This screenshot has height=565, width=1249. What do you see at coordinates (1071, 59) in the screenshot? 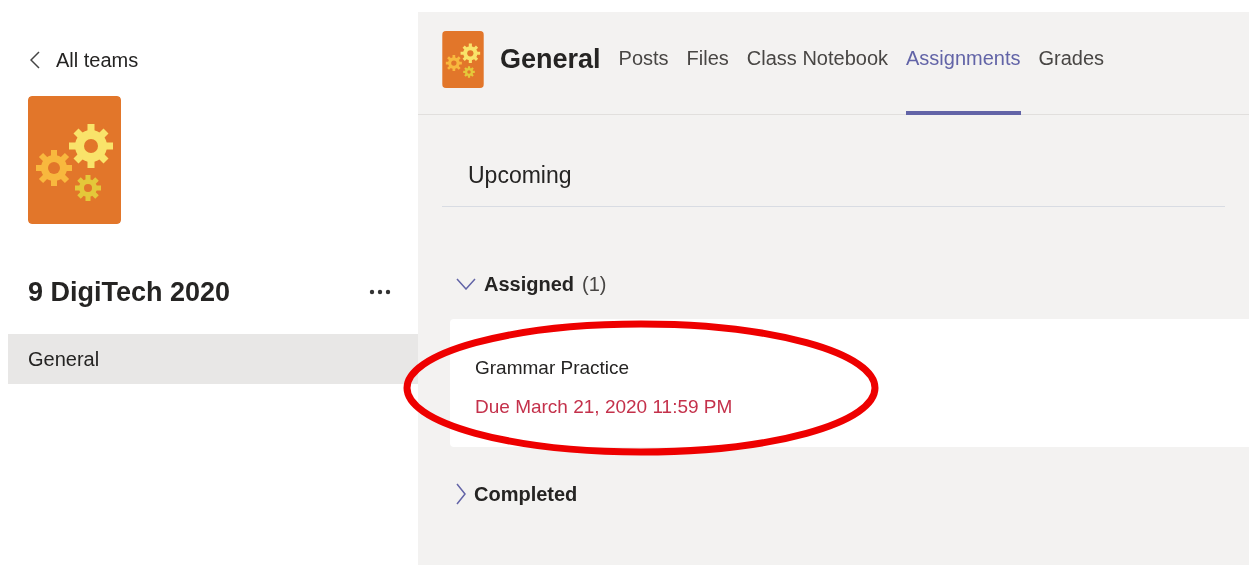
I see `tab: Grades` at bounding box center [1071, 59].